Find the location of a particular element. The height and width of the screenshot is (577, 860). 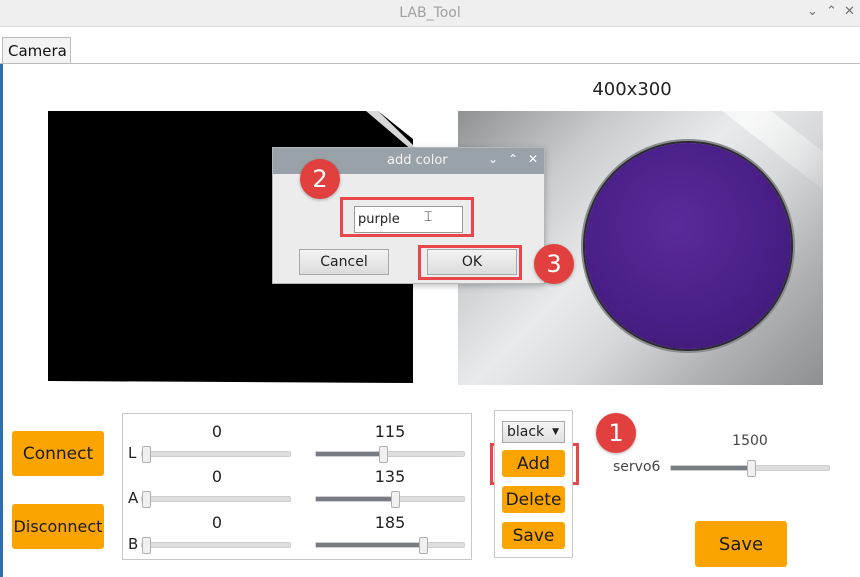

purple-disc is located at coordinates (688, 246).